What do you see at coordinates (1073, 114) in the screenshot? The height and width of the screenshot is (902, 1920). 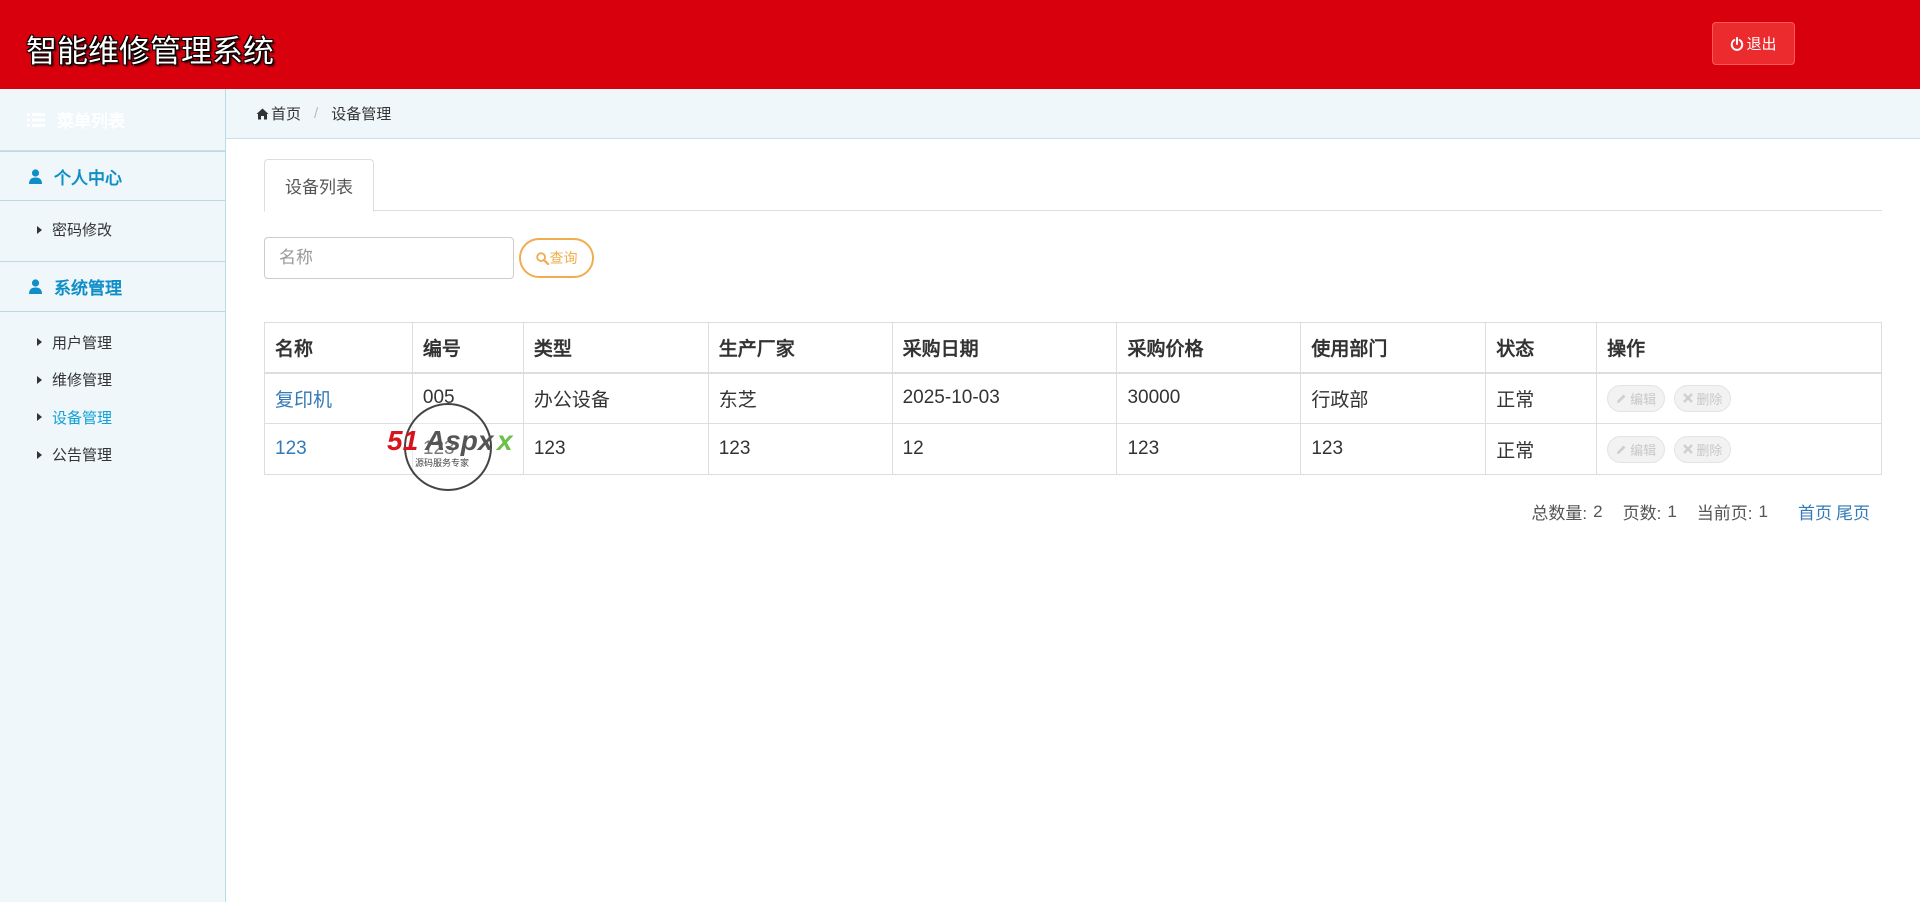 I see `breadcrumb: 首页 / 设备管理` at bounding box center [1073, 114].